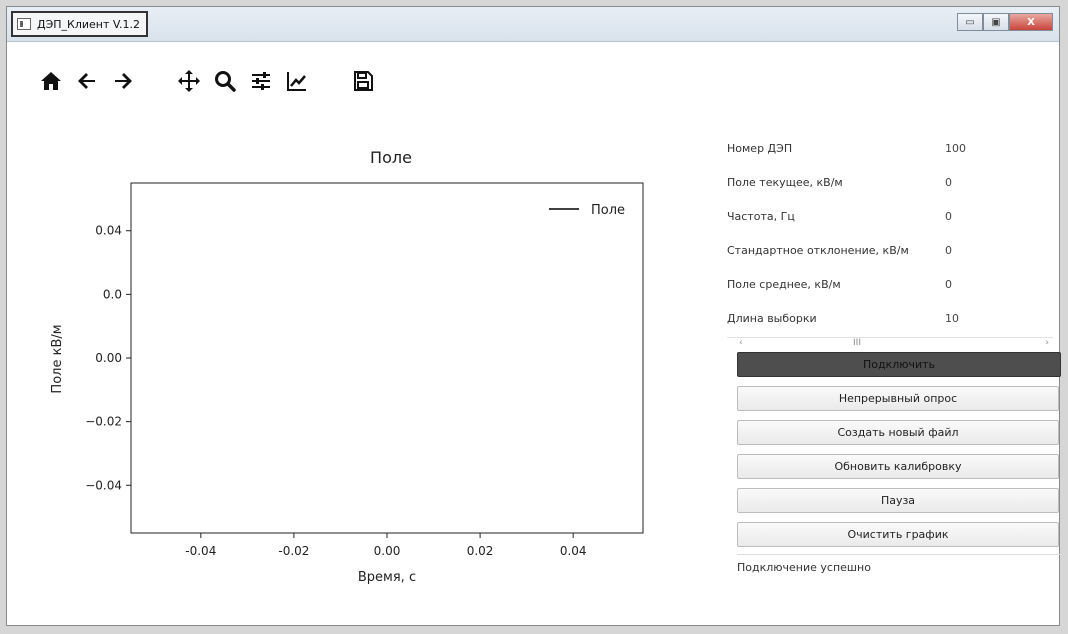  What do you see at coordinates (899, 364) in the screenshot?
I see `connect-button: Подключить` at bounding box center [899, 364].